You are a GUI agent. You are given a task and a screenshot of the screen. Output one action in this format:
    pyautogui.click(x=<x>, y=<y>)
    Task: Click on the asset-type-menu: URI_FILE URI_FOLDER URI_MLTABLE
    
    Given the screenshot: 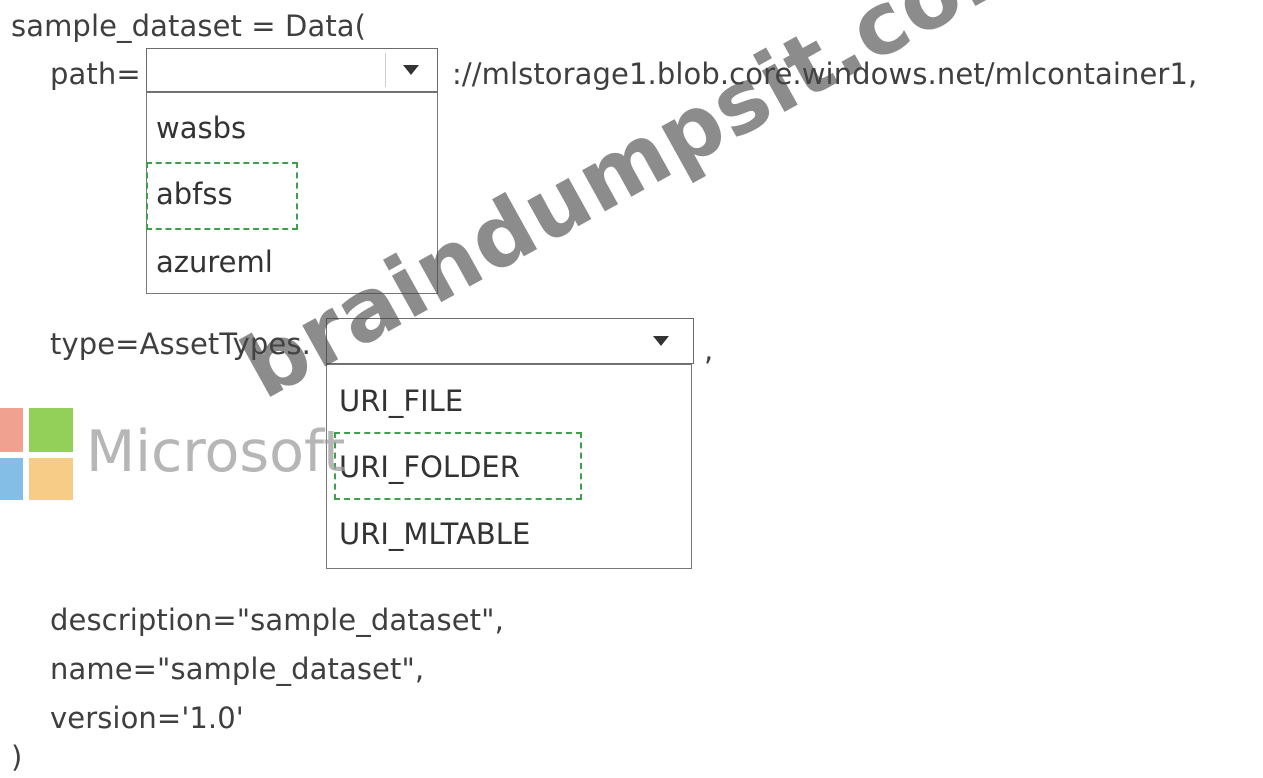 What is the action you would take?
    pyautogui.click(x=509, y=466)
    